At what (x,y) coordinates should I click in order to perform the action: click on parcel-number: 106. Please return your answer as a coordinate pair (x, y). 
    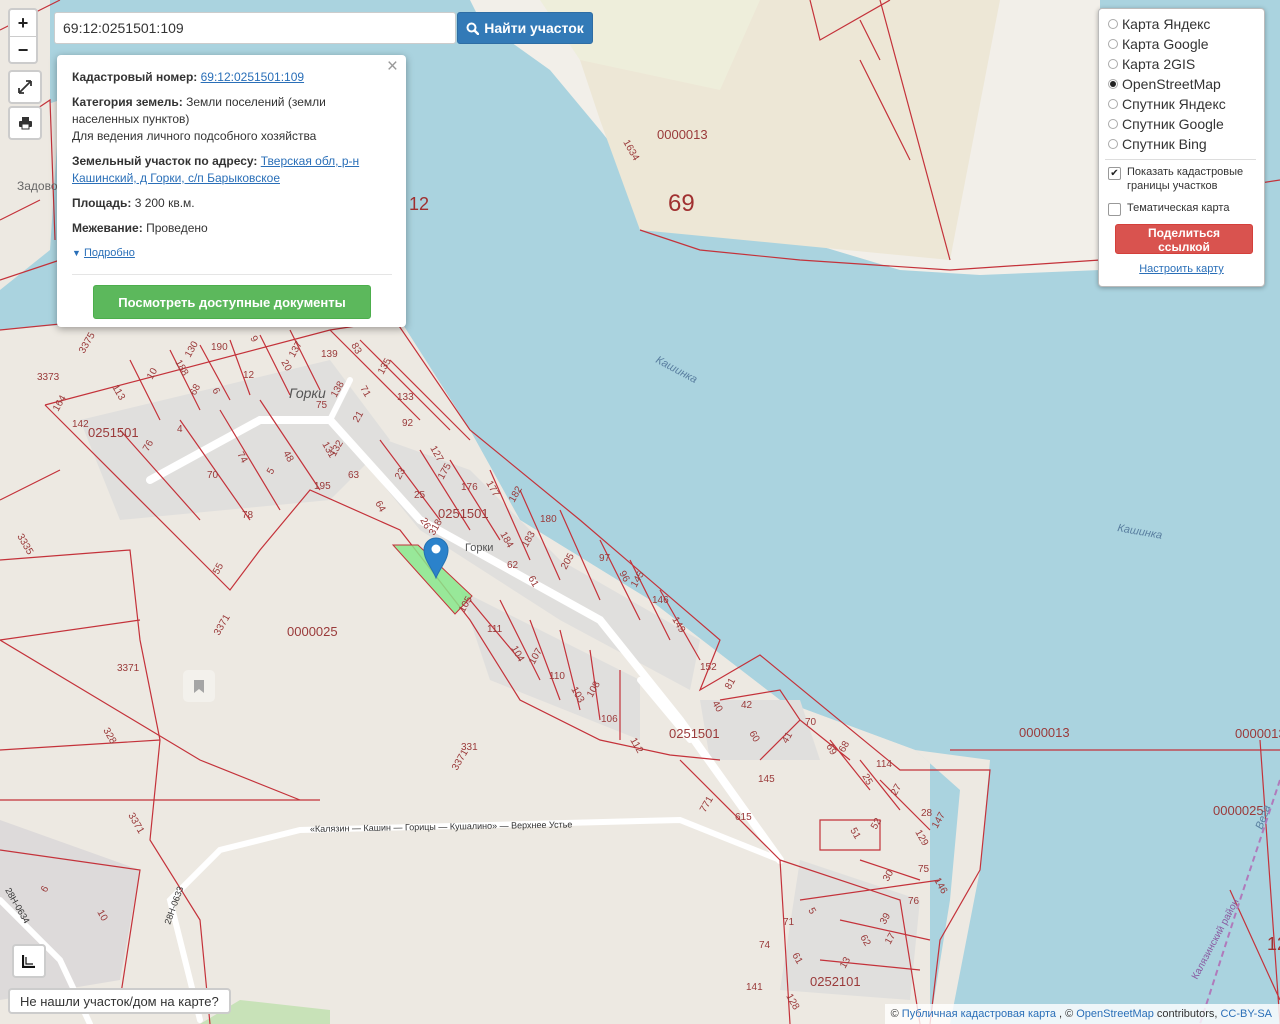
    Looking at the image, I should click on (609, 719).